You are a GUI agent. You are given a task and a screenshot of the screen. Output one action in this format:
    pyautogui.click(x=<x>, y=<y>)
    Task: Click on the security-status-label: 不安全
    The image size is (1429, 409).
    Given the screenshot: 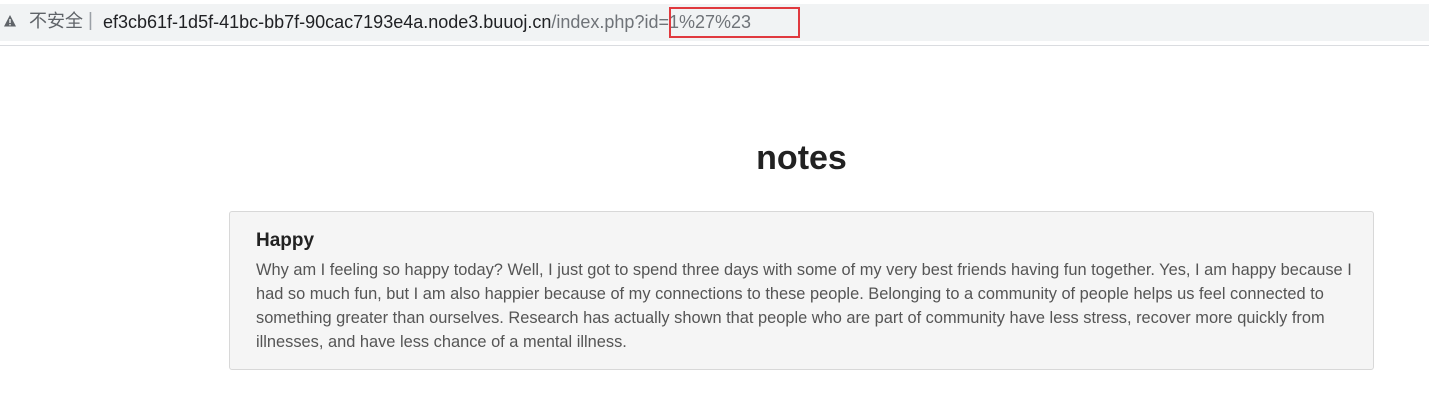 What is the action you would take?
    pyautogui.click(x=56, y=22)
    